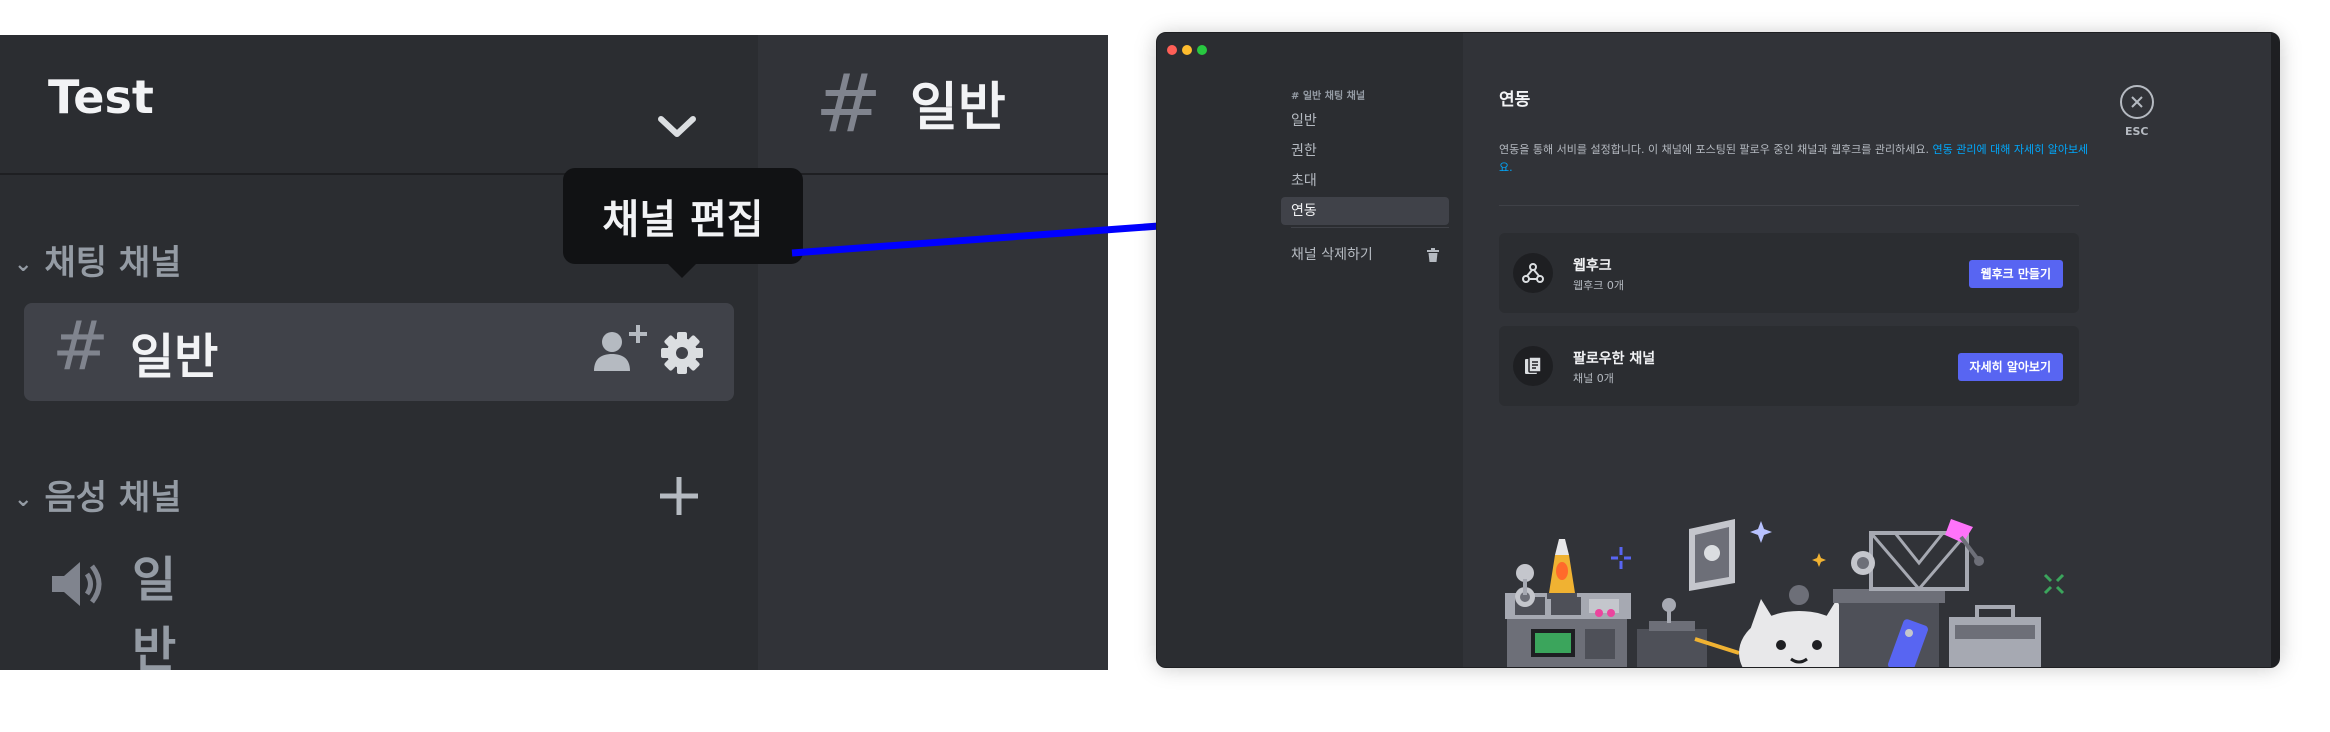 The image size is (2330, 732). Describe the element at coordinates (1533, 273) in the screenshot. I see `webhook-icon` at that location.